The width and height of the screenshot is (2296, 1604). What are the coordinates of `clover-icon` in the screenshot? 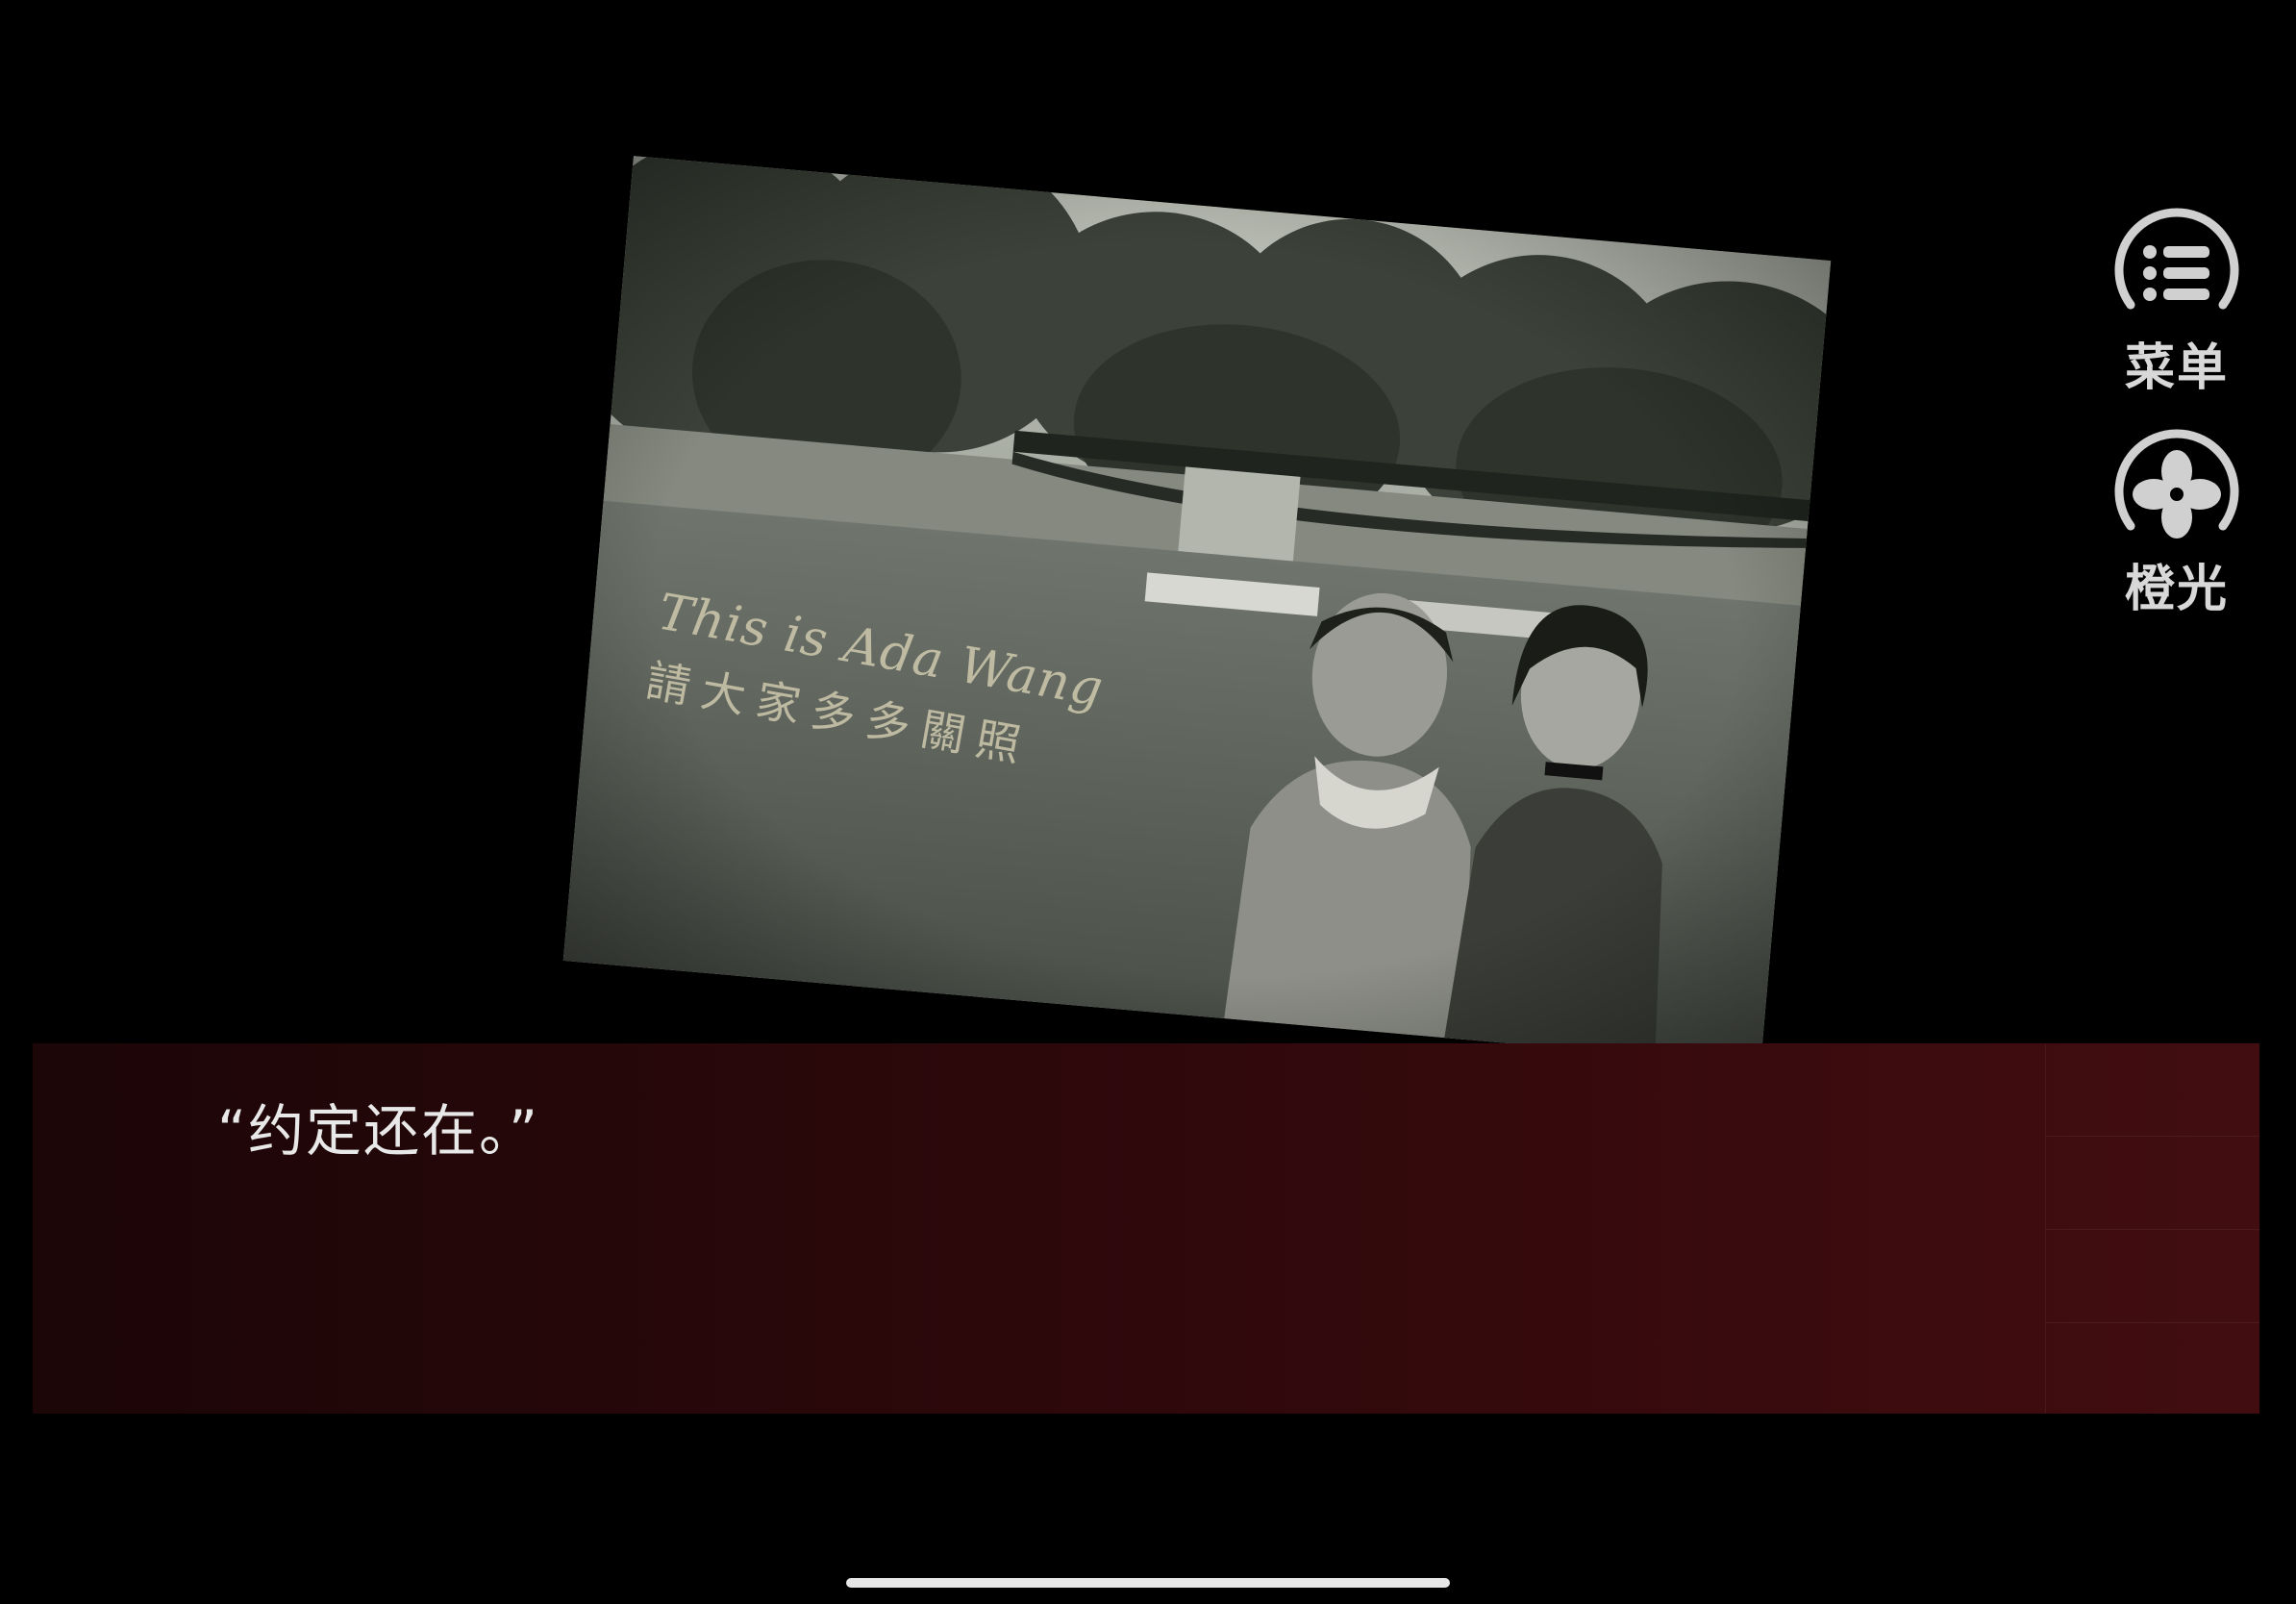 It's located at (2176, 492).